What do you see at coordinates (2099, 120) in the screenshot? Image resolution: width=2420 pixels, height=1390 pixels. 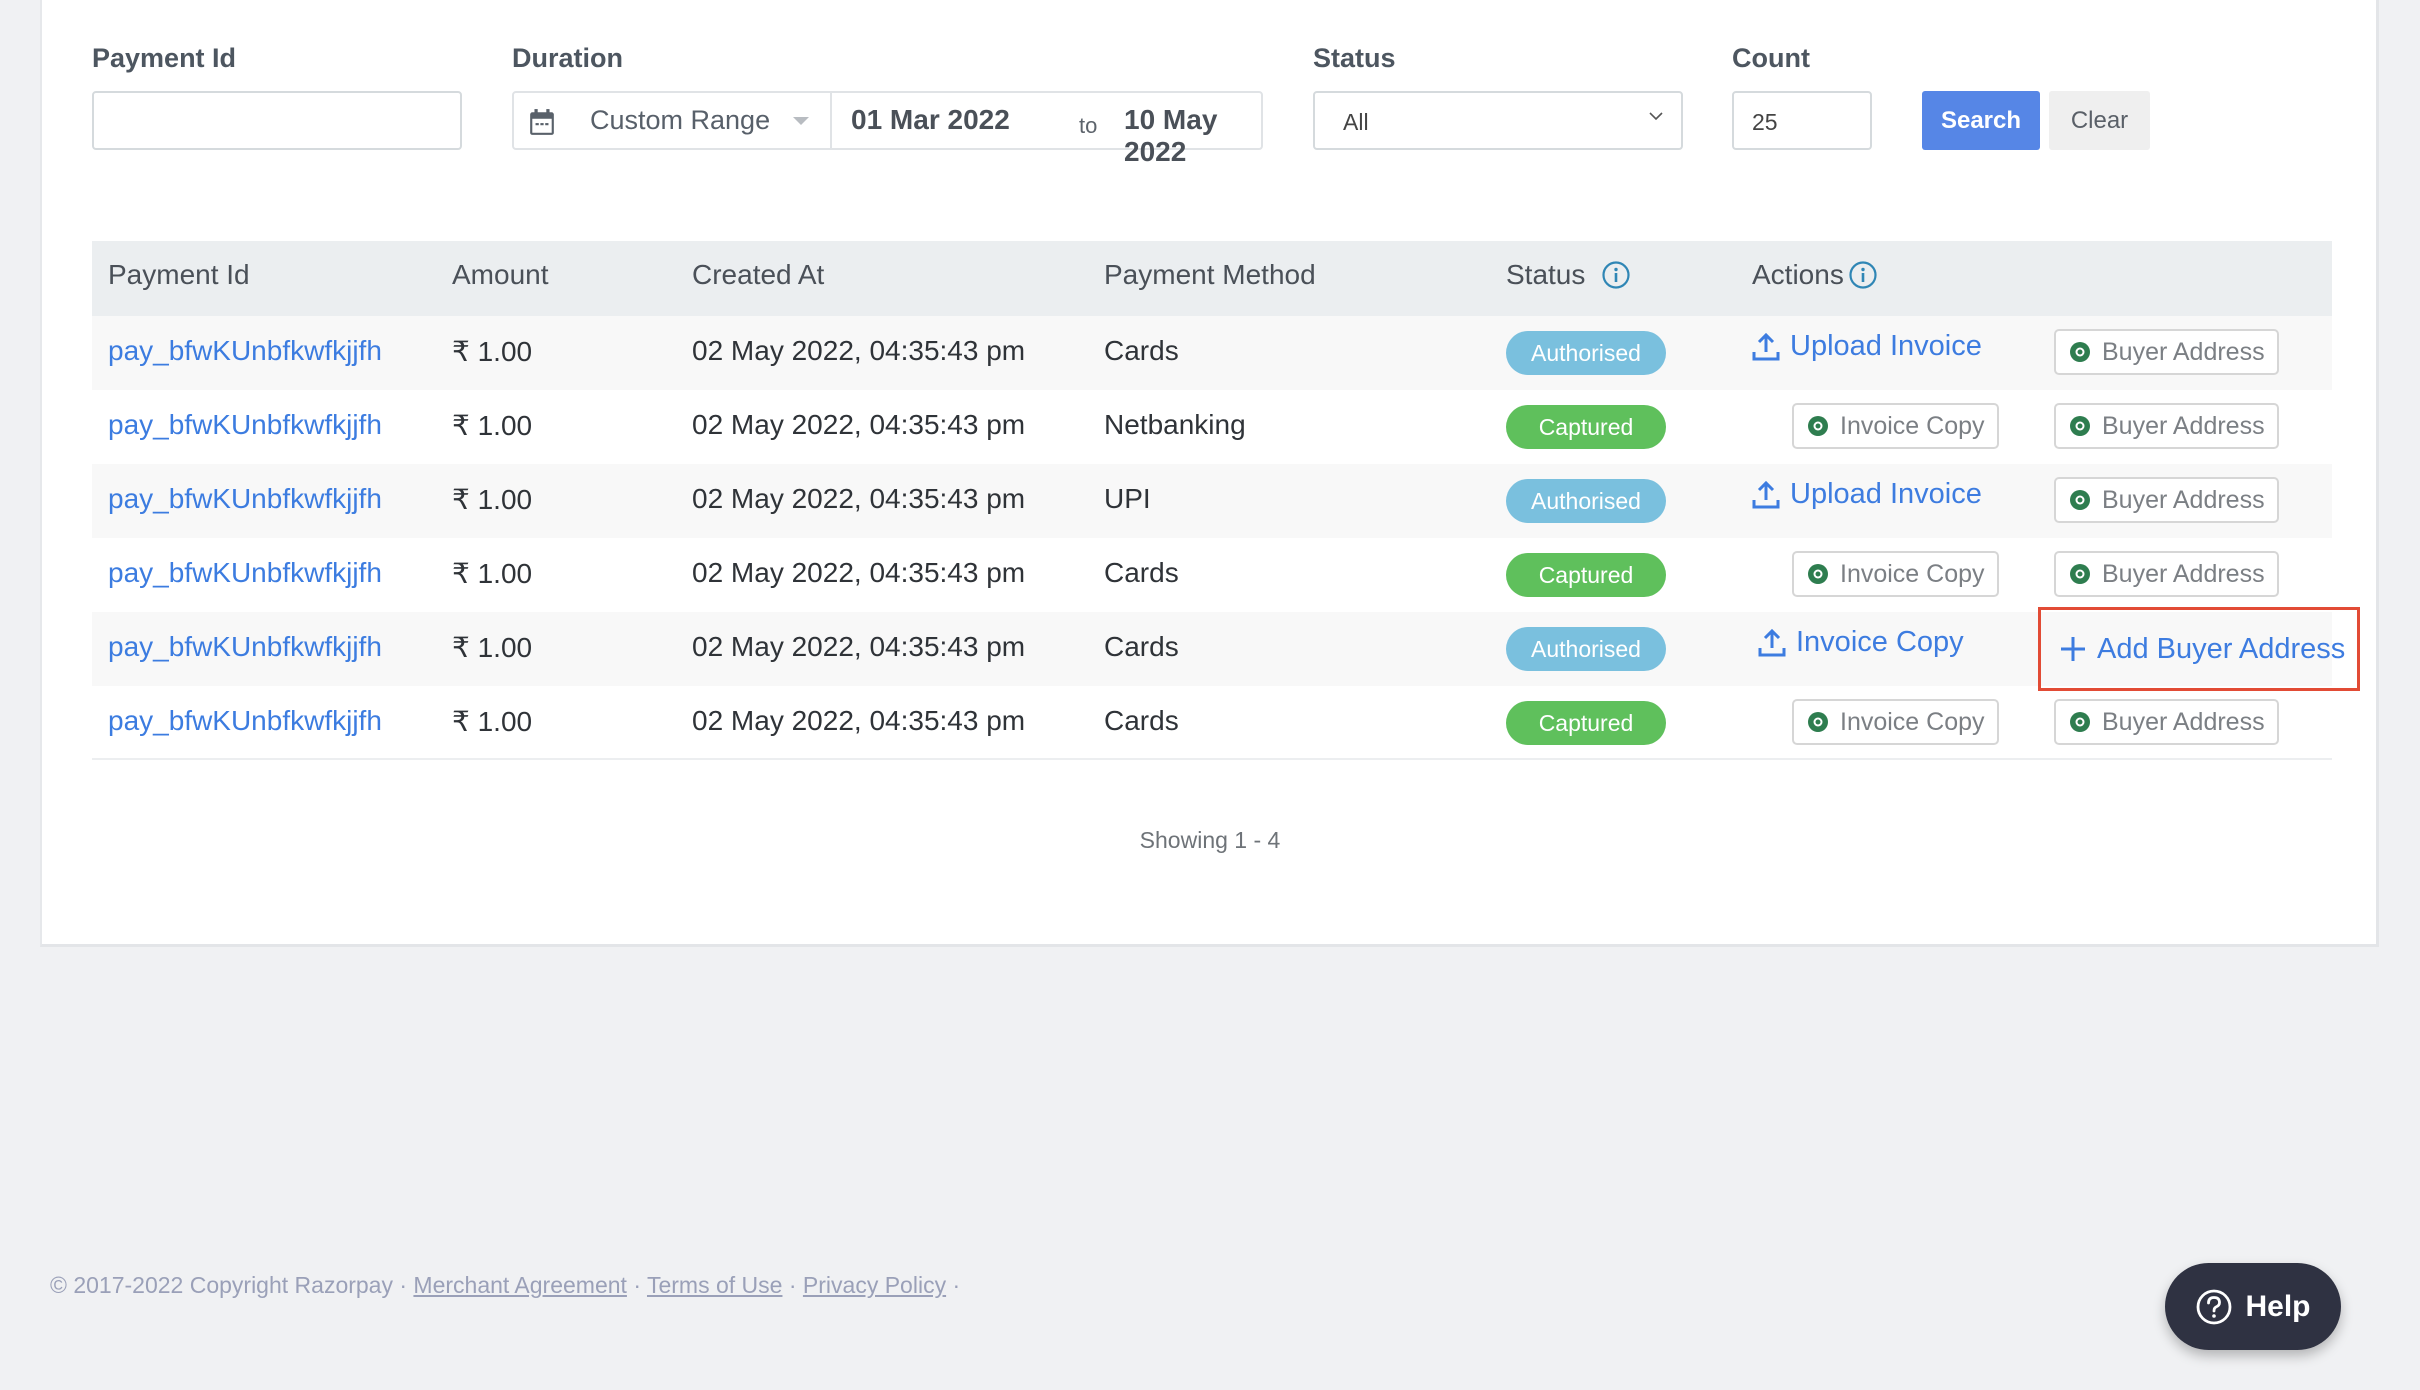 I see `clear-button: Clear` at bounding box center [2099, 120].